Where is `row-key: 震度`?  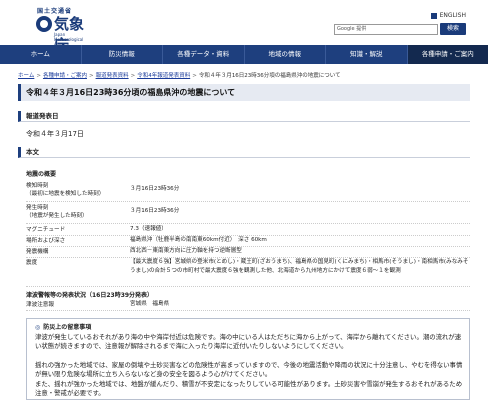
row-key: 震度 is located at coordinates (32, 263).